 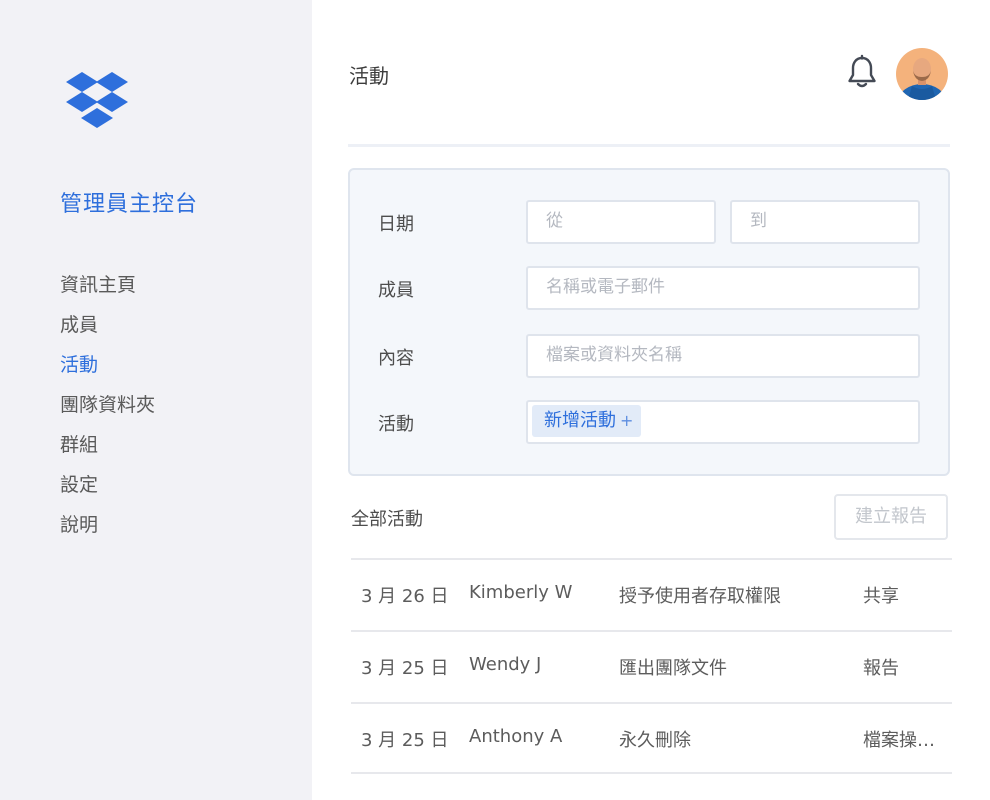 What do you see at coordinates (922, 74) in the screenshot?
I see `user-avatar` at bounding box center [922, 74].